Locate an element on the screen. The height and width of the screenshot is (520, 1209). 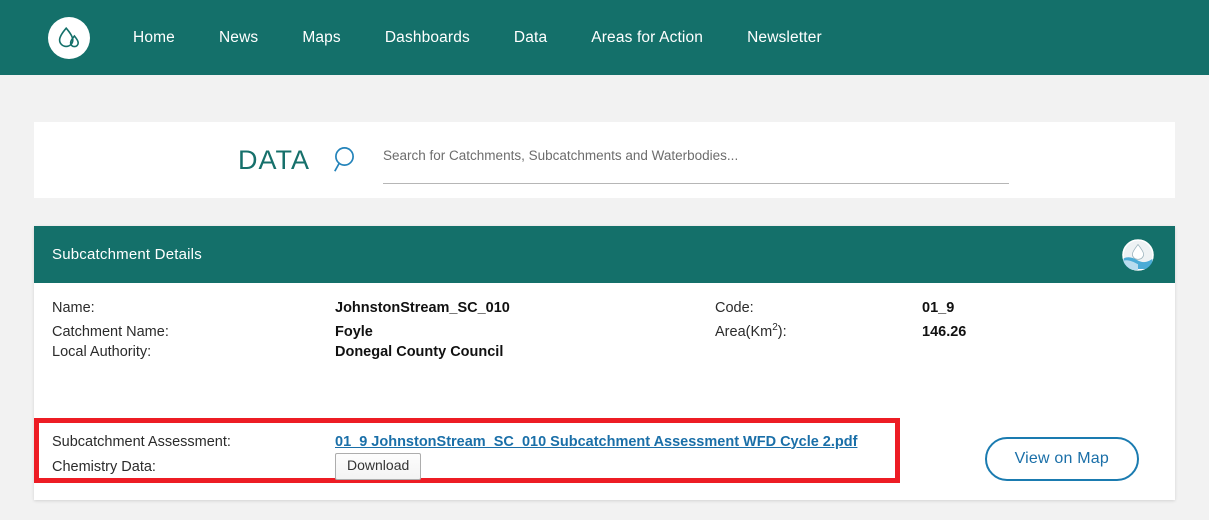
nav-item-dashboards: Dashboards is located at coordinates (427, 38).